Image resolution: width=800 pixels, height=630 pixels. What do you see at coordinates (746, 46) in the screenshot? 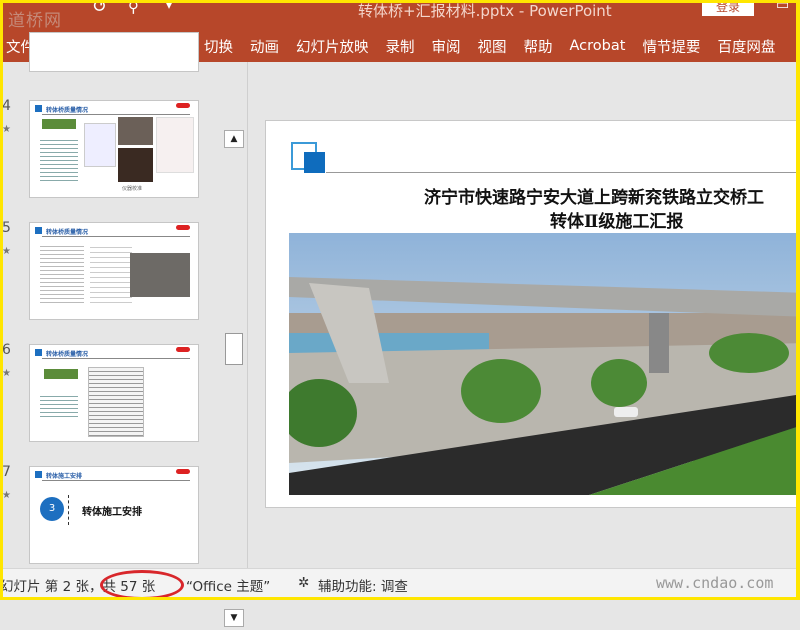
I see `tab-baidu-netdisk: 百度网盘` at bounding box center [746, 46].